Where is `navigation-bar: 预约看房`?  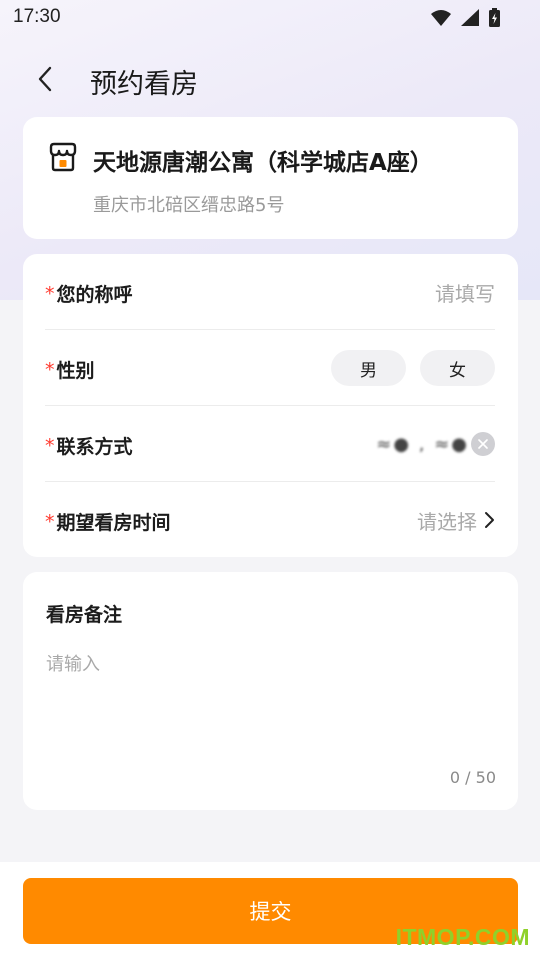
navigation-bar: 预约看房 is located at coordinates (270, 80).